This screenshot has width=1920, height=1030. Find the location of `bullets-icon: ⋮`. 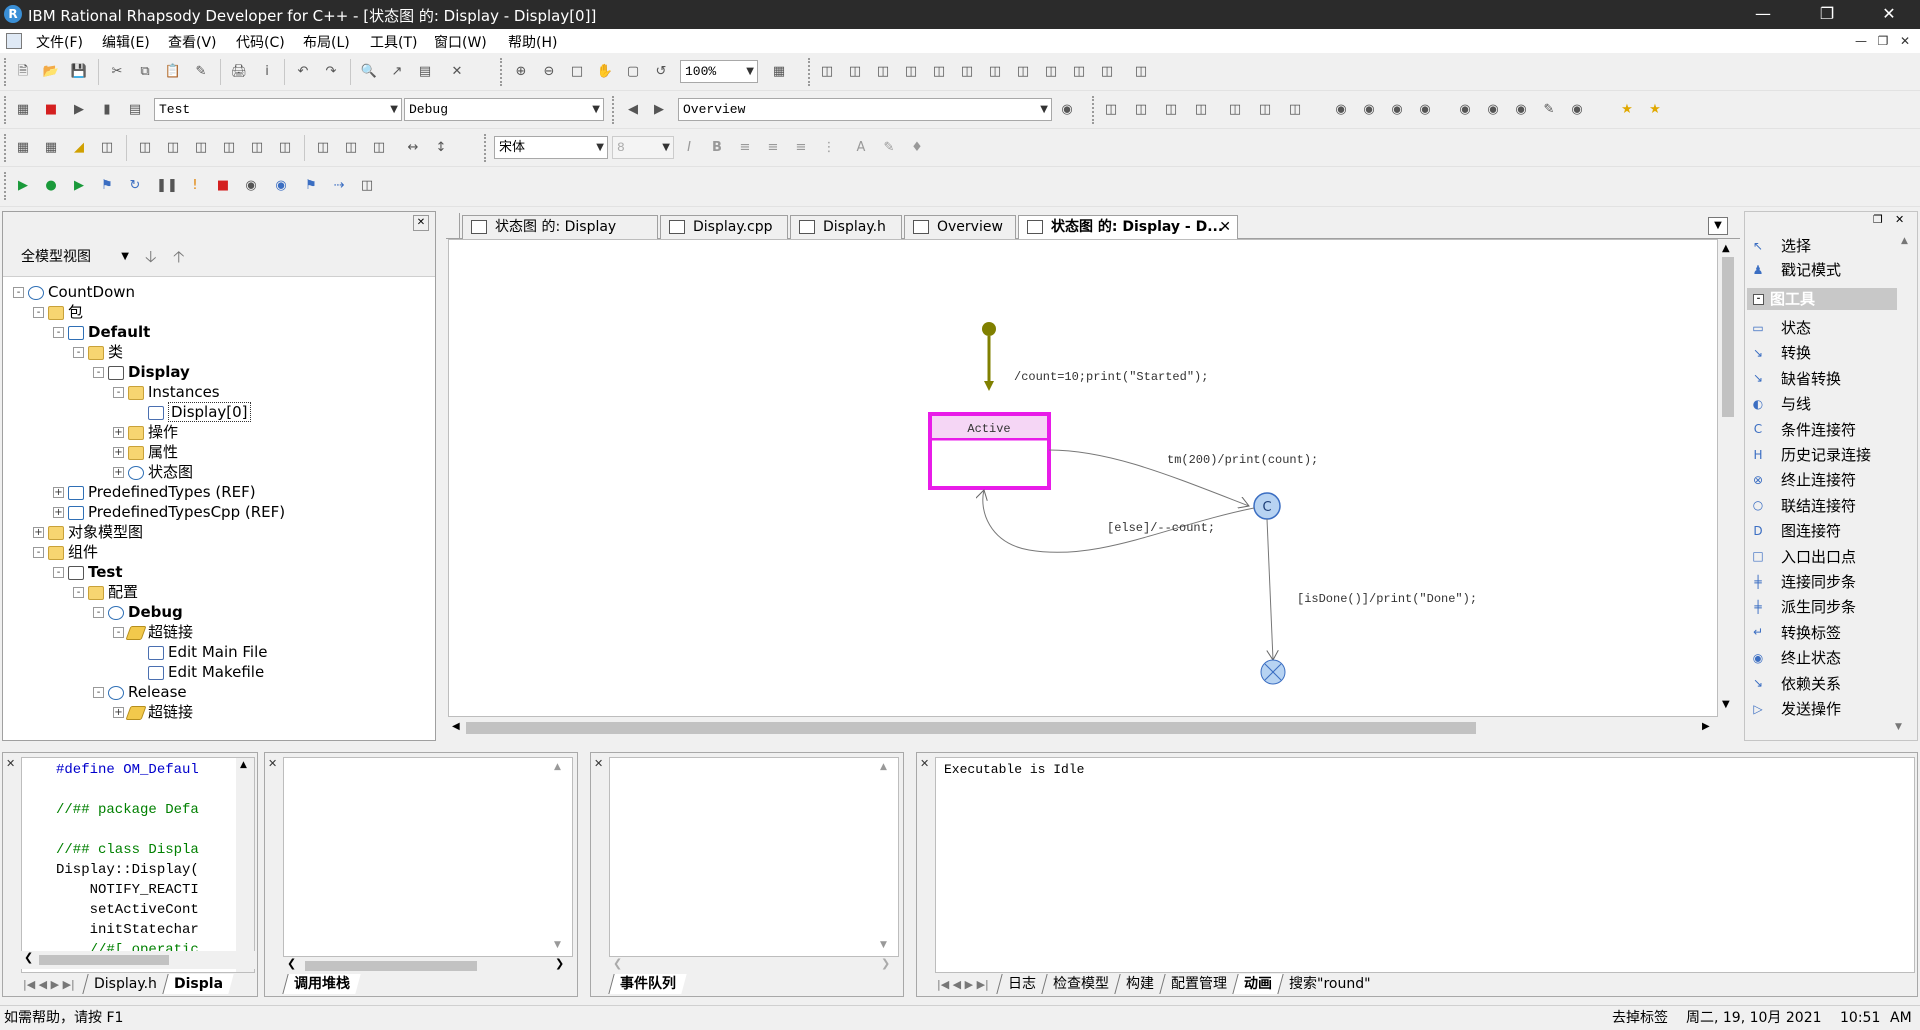

bullets-icon: ⋮ is located at coordinates (829, 148).